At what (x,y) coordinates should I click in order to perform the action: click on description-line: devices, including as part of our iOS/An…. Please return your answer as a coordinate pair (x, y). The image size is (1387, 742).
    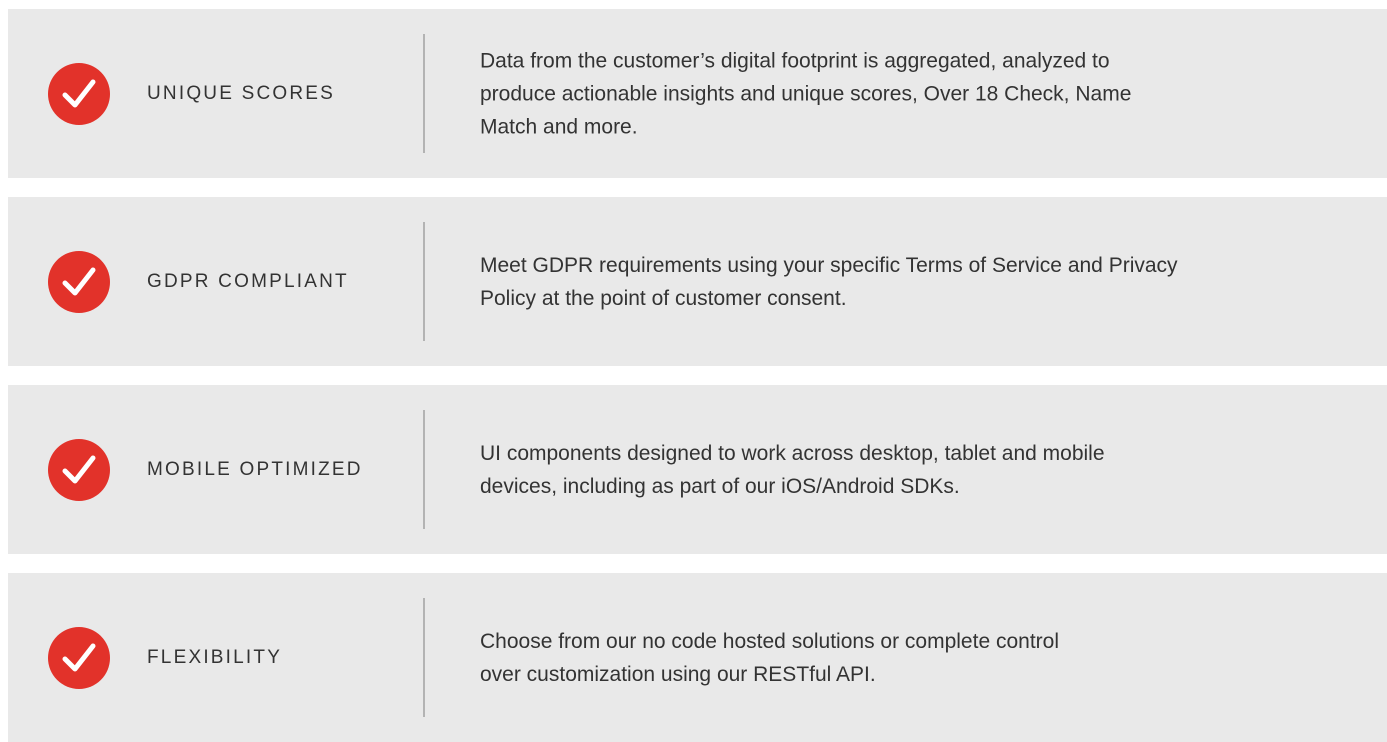
    Looking at the image, I should click on (720, 486).